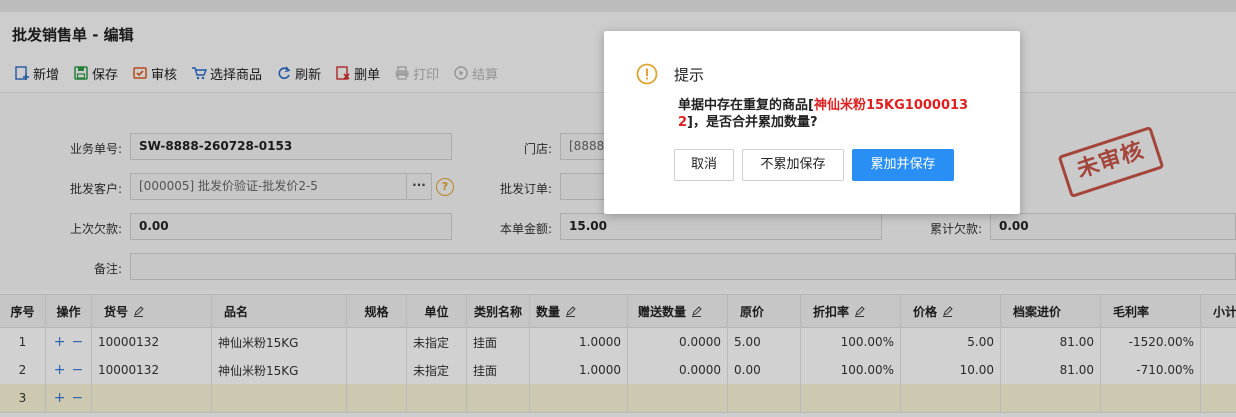 The image size is (1236, 417). Describe the element at coordinates (793, 165) in the screenshot. I see `save-without-merge-button: 不累加保存` at that location.